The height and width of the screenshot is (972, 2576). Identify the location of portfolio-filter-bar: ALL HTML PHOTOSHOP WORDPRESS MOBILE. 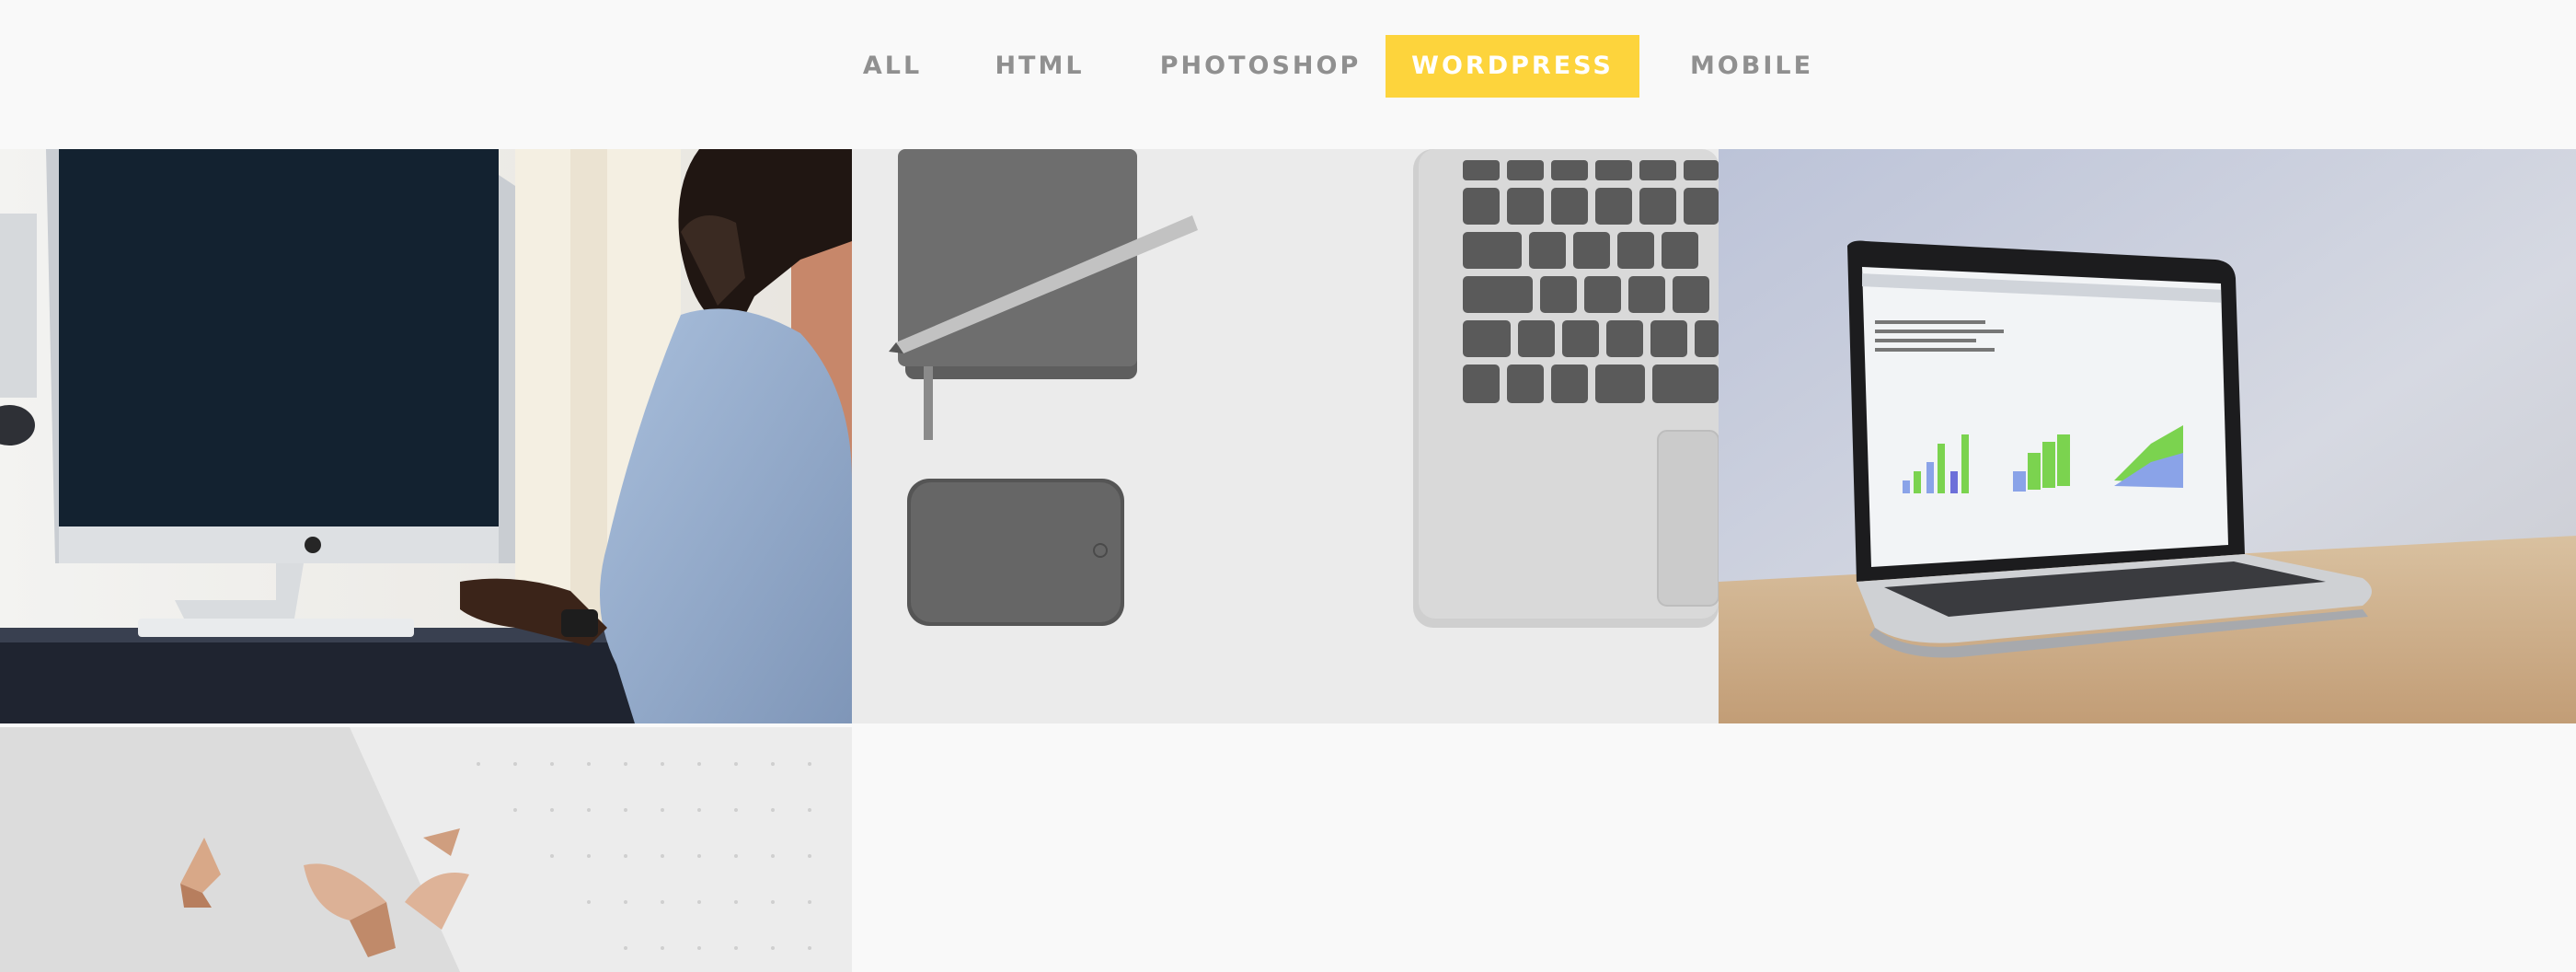
(1288, 66).